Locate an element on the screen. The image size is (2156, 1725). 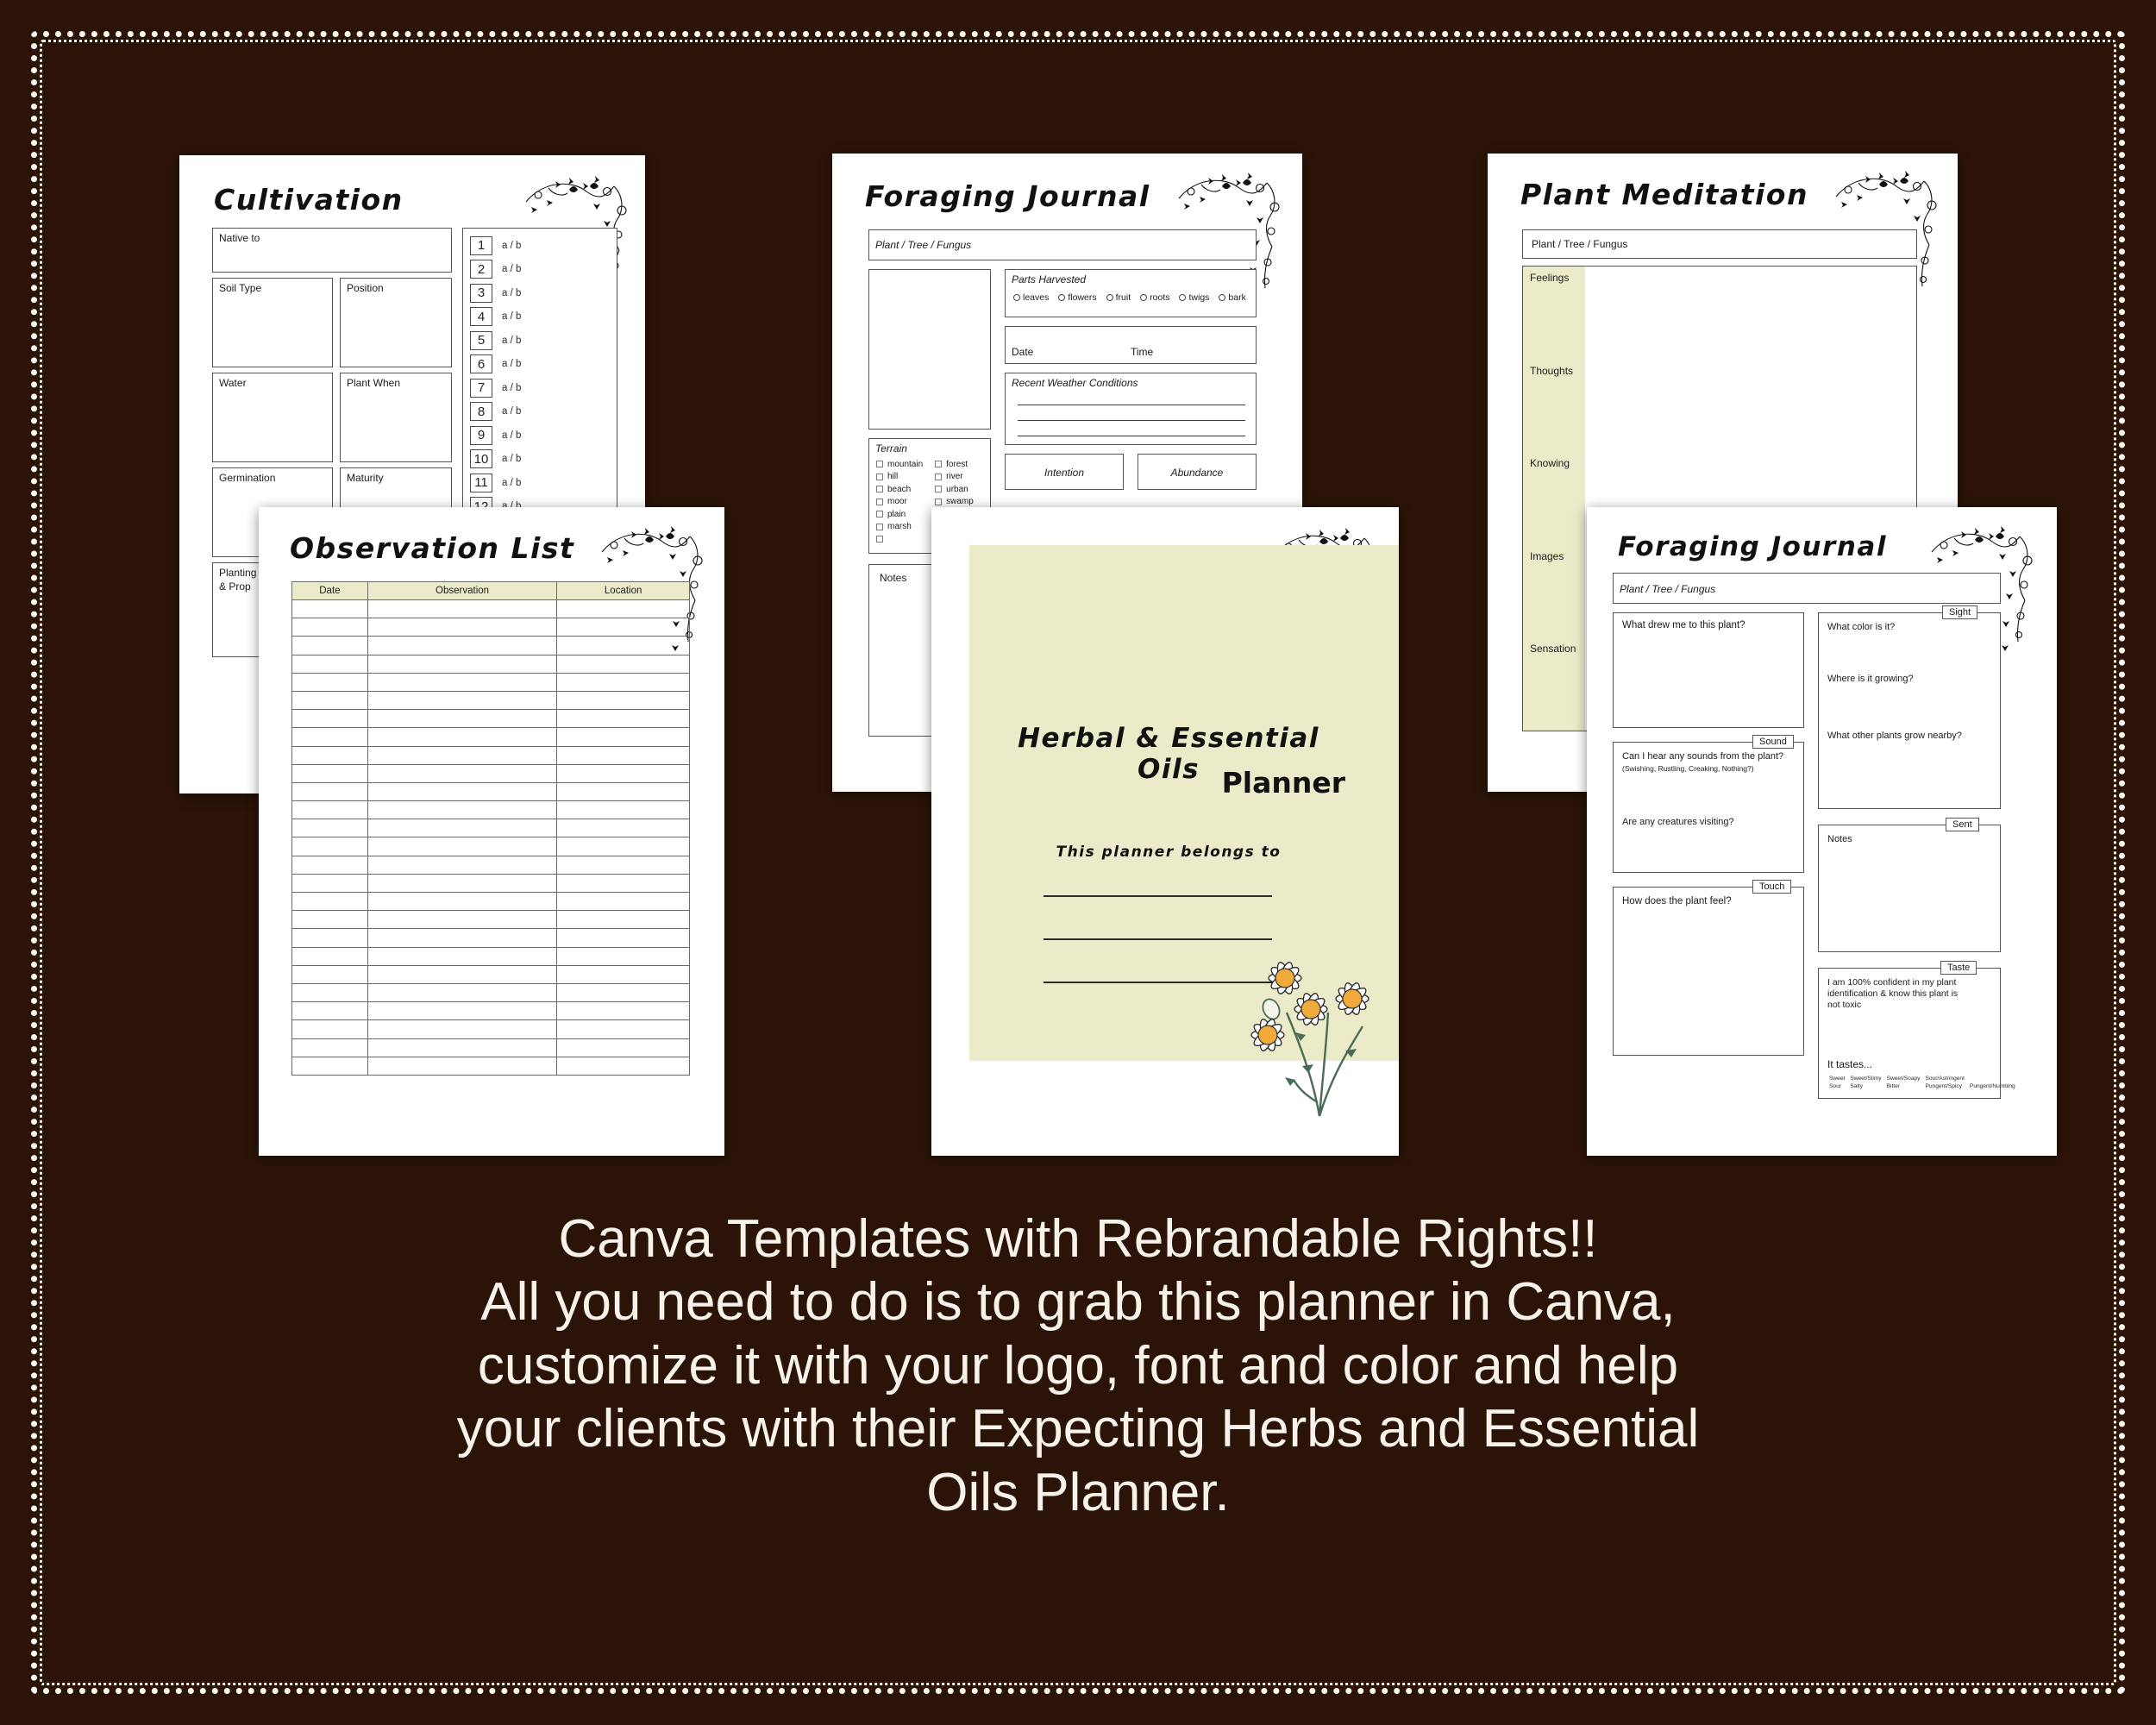
date-time-panel: Date Time is located at coordinates (1131, 345).